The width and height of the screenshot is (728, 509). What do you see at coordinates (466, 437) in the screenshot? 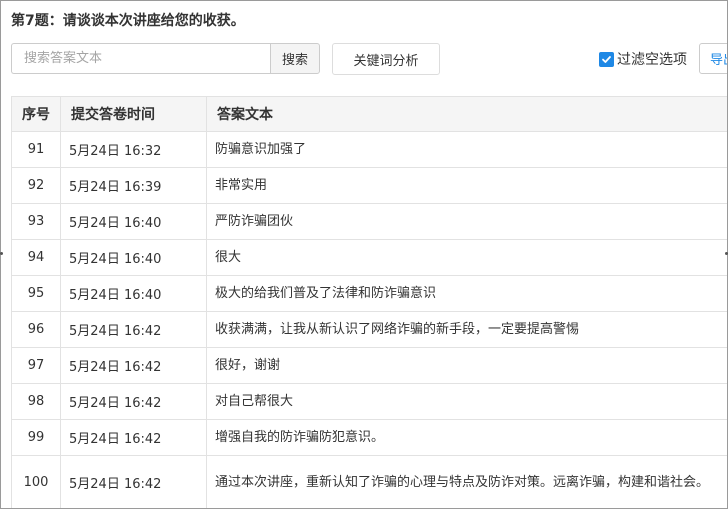
I see `row-text: 增强自我的防诈骗防犯意识。` at bounding box center [466, 437].